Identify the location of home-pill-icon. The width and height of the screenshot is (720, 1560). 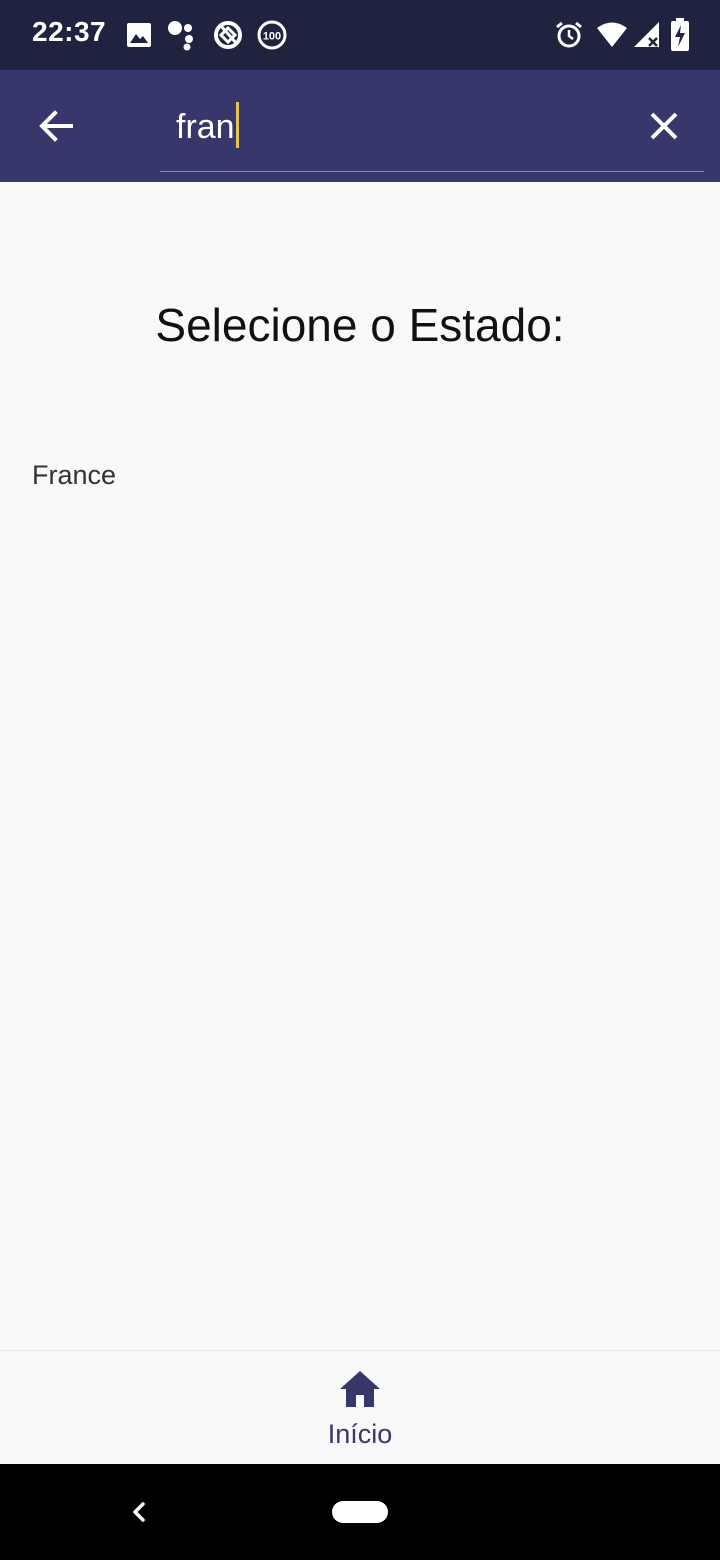
(360, 1512).